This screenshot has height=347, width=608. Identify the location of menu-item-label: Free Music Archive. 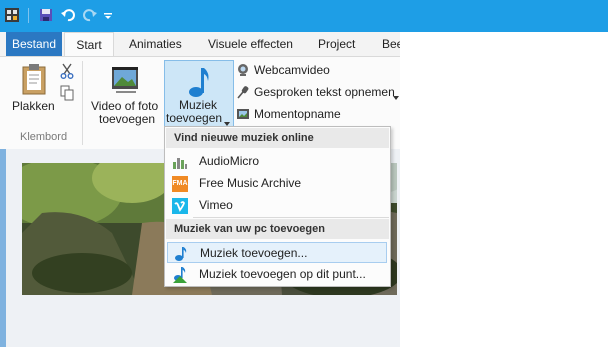
(250, 183).